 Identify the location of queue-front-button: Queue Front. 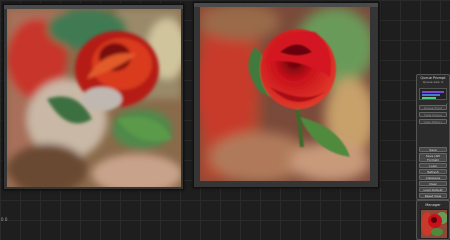
(433, 107).